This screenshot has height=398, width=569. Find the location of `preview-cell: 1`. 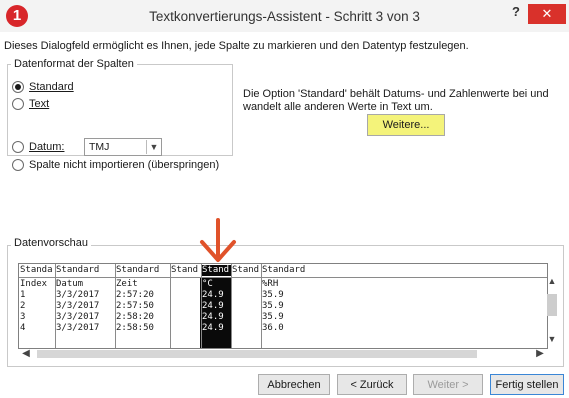

preview-cell: 1 is located at coordinates (23, 295).